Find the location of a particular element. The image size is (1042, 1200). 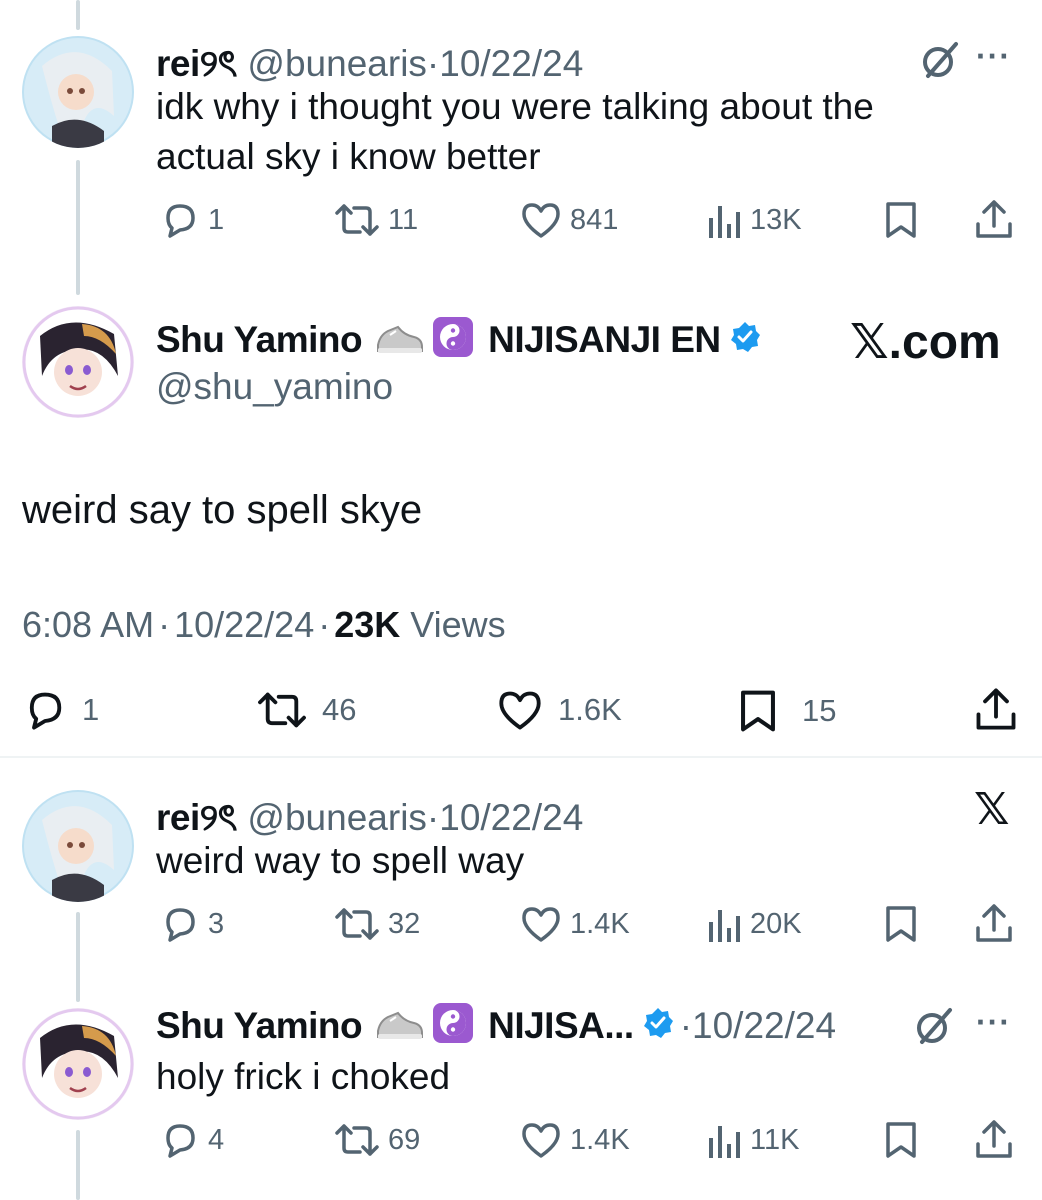

org-label: NIJISANJI EN is located at coordinates (604, 339).